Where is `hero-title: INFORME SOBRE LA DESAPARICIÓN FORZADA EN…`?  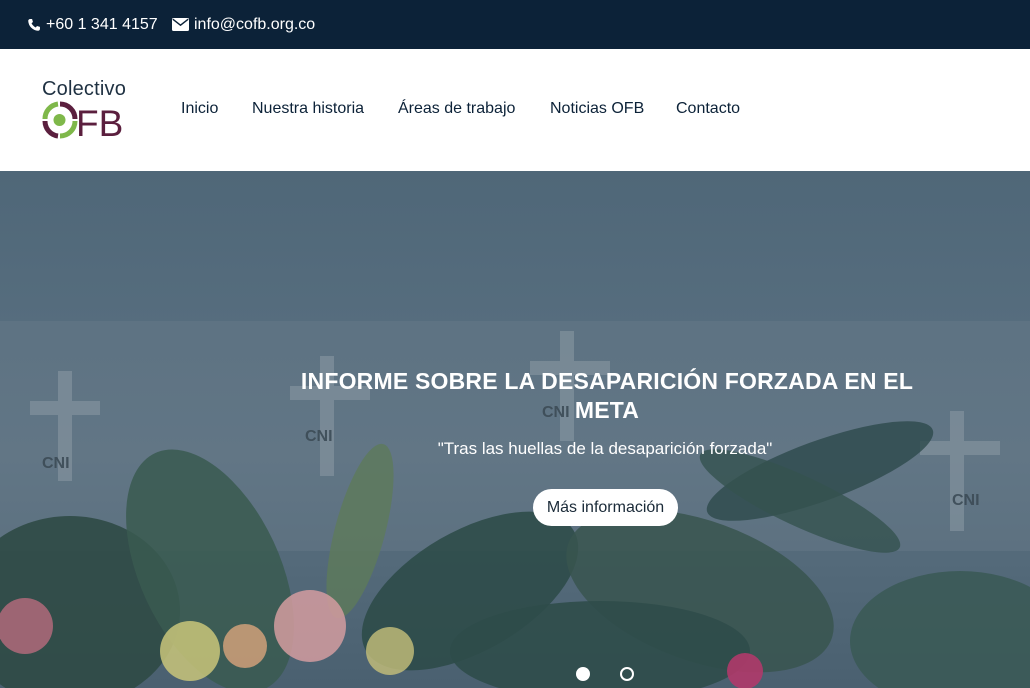 hero-title: INFORME SOBRE LA DESAPARICIÓN FORZADA EN… is located at coordinates (607, 395).